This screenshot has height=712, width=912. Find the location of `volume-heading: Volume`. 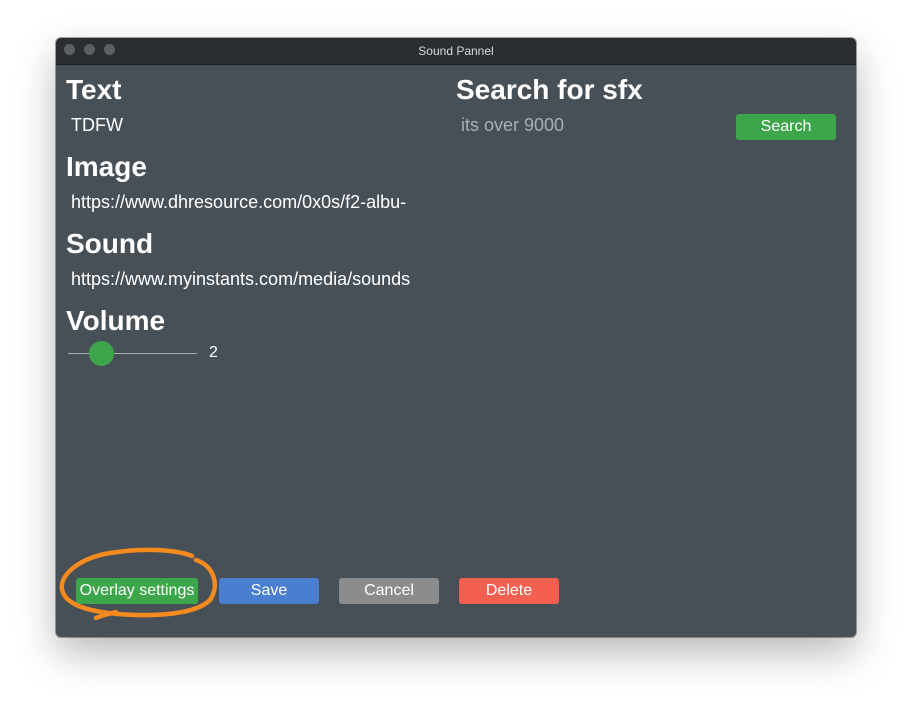

volume-heading: Volume is located at coordinates (116, 320).